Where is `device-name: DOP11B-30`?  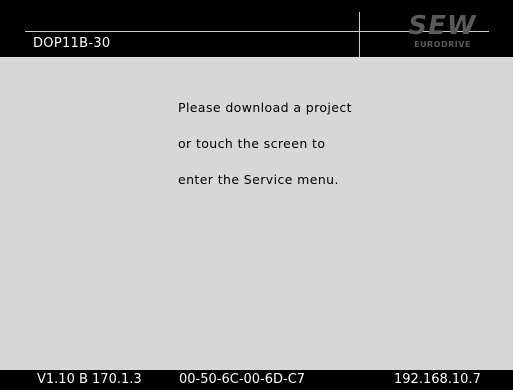 device-name: DOP11B-30 is located at coordinates (72, 43).